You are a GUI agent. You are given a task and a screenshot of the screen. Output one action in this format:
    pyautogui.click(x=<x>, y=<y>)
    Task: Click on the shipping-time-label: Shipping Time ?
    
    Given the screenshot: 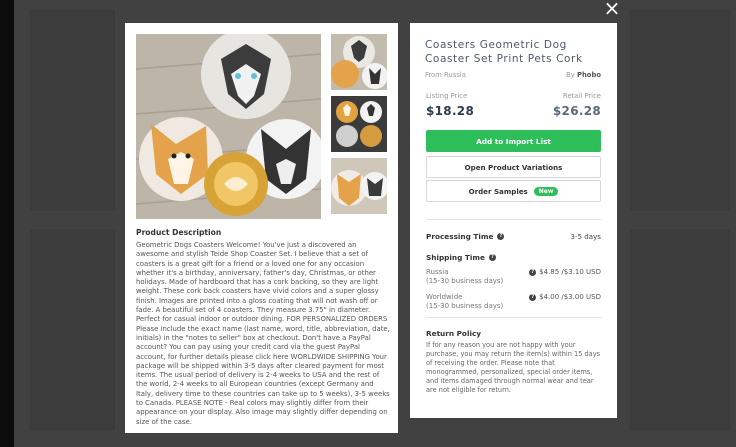 What is the action you would take?
    pyautogui.click(x=461, y=257)
    